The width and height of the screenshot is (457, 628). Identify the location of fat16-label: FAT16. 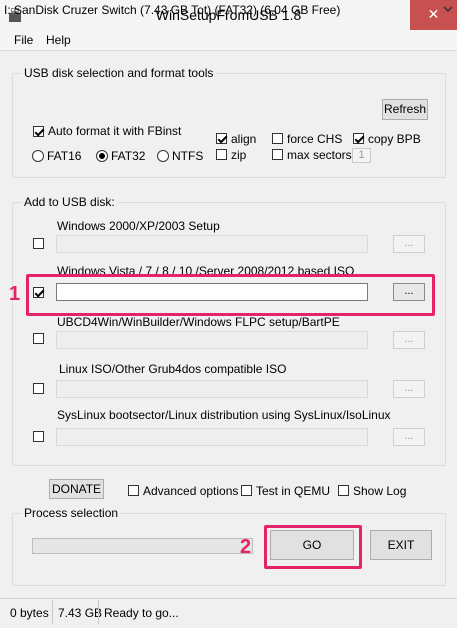
(64, 156).